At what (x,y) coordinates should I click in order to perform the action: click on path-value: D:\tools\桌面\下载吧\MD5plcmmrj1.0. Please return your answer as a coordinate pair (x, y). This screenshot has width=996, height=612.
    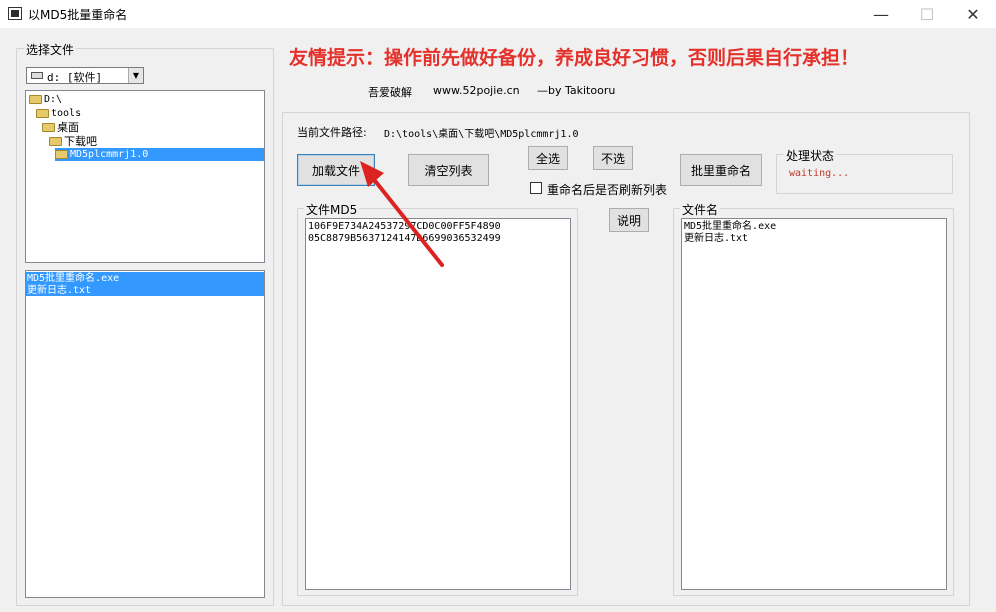
    Looking at the image, I should click on (481, 134).